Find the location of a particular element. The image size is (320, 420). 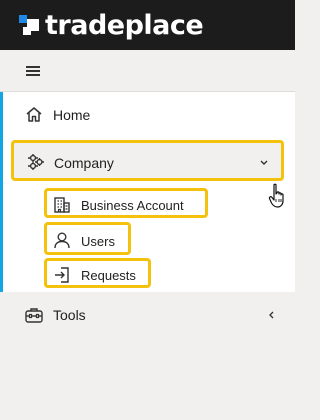

sidebar-subitem-users: Users is located at coordinates (87, 238).